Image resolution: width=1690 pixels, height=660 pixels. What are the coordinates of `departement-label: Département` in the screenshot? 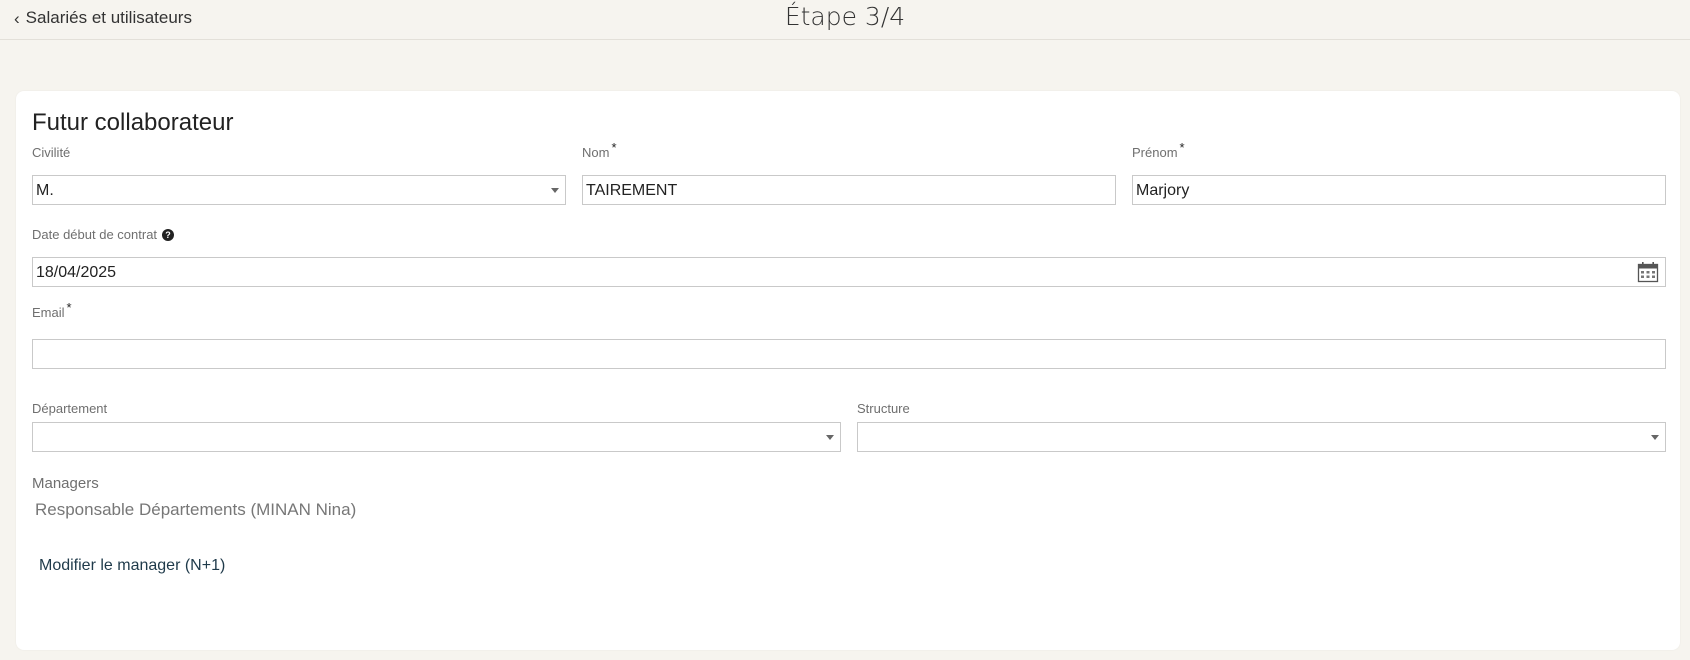 It's located at (70, 408).